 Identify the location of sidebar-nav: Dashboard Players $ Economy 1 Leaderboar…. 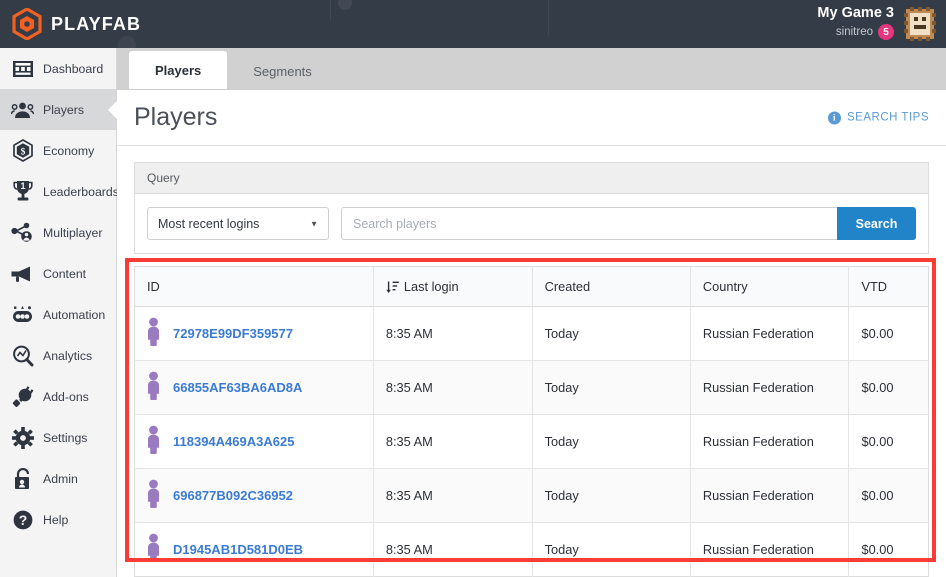
(59, 312).